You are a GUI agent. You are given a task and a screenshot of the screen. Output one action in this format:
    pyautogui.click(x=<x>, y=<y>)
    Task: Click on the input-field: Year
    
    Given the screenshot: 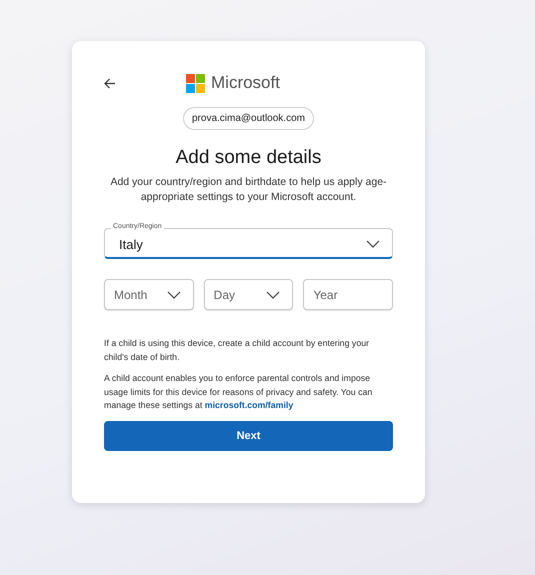 What is the action you would take?
    pyautogui.click(x=348, y=294)
    